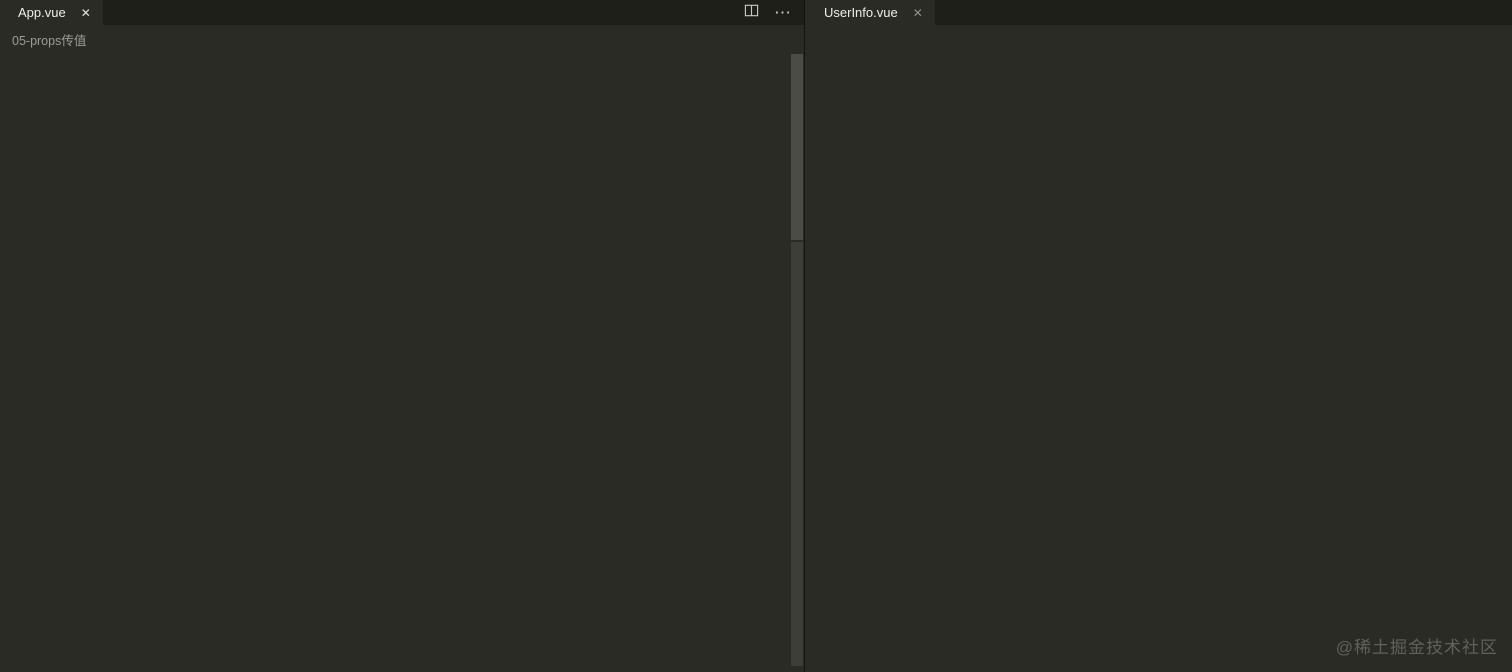  What do you see at coordinates (783, 12) in the screenshot?
I see `more-actions-icon: ⋯` at bounding box center [783, 12].